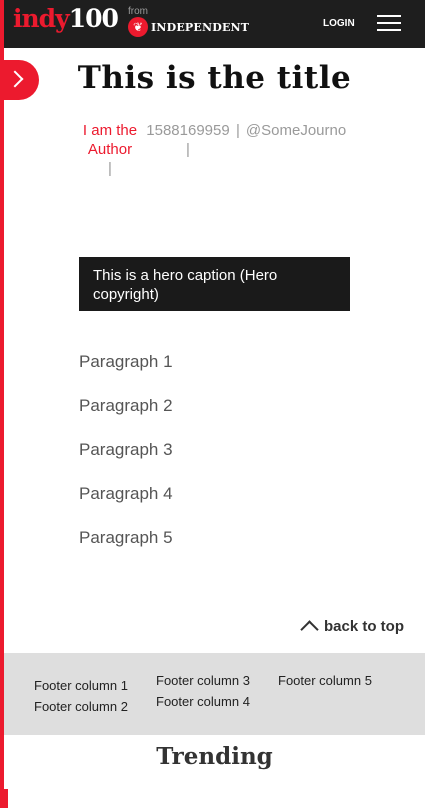  I want to click on author-link: I am the Author, so click(110, 140).